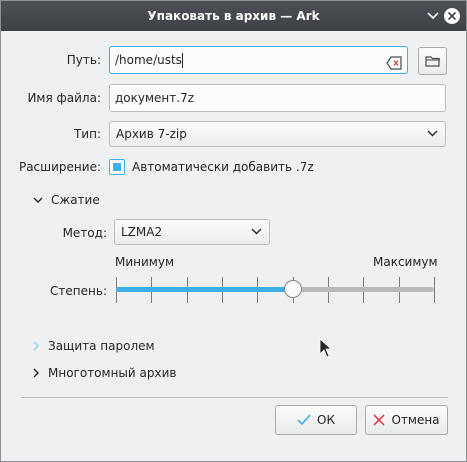  I want to click on close-icon, so click(452, 16).